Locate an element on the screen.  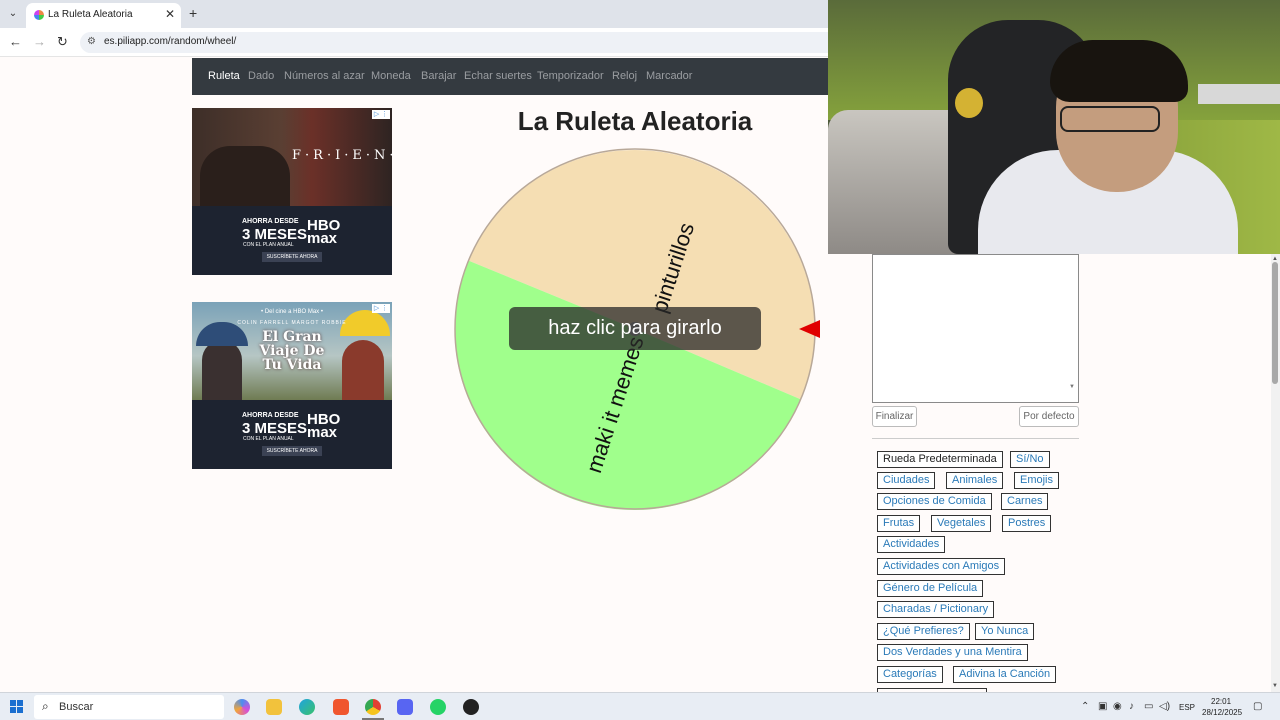
divider is located at coordinates (975, 438).